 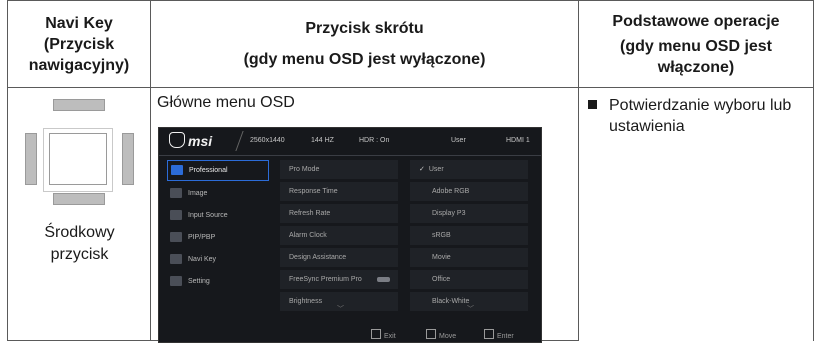 I want to click on hint-label: Move, so click(x=448, y=336).